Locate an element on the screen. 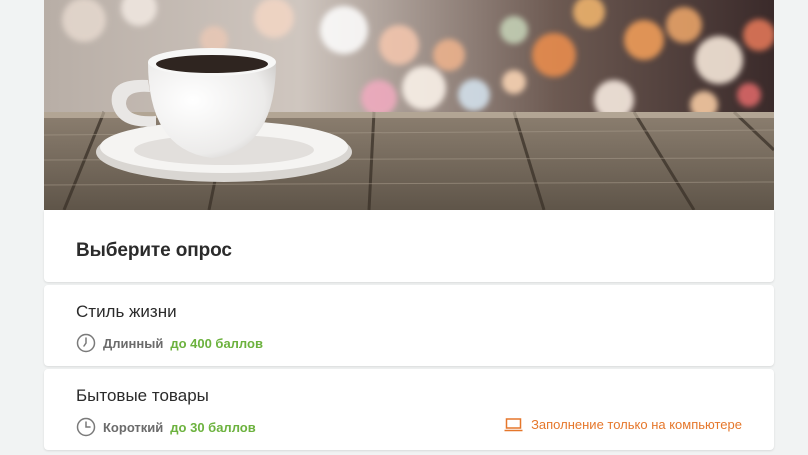  survey-title: Стиль жизни is located at coordinates (126, 311).